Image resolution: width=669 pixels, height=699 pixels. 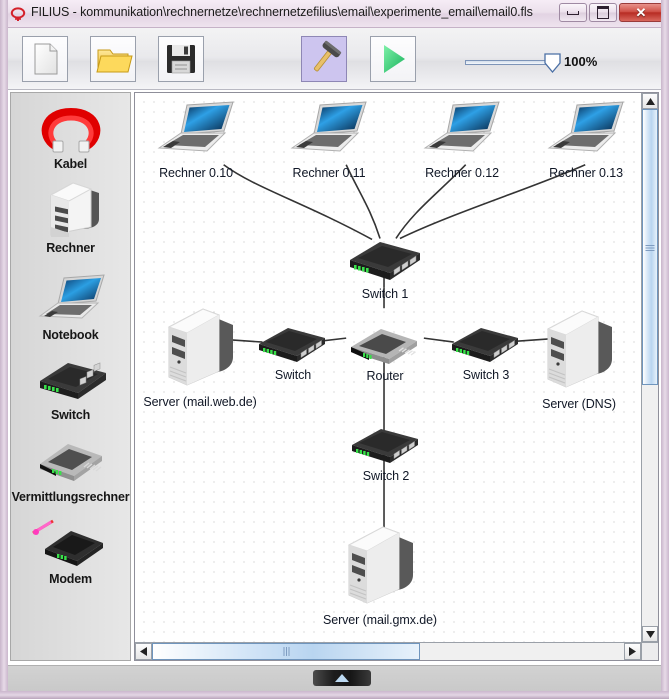 I want to click on scroll-right-button, so click(x=632, y=651).